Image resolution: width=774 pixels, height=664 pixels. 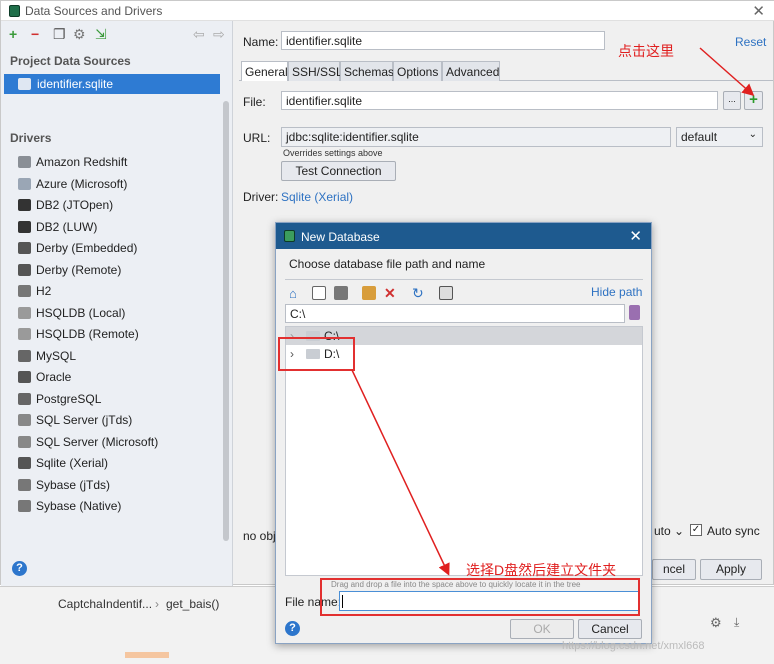 I want to click on arrow-to-file-name, so click(x=400, y=472).